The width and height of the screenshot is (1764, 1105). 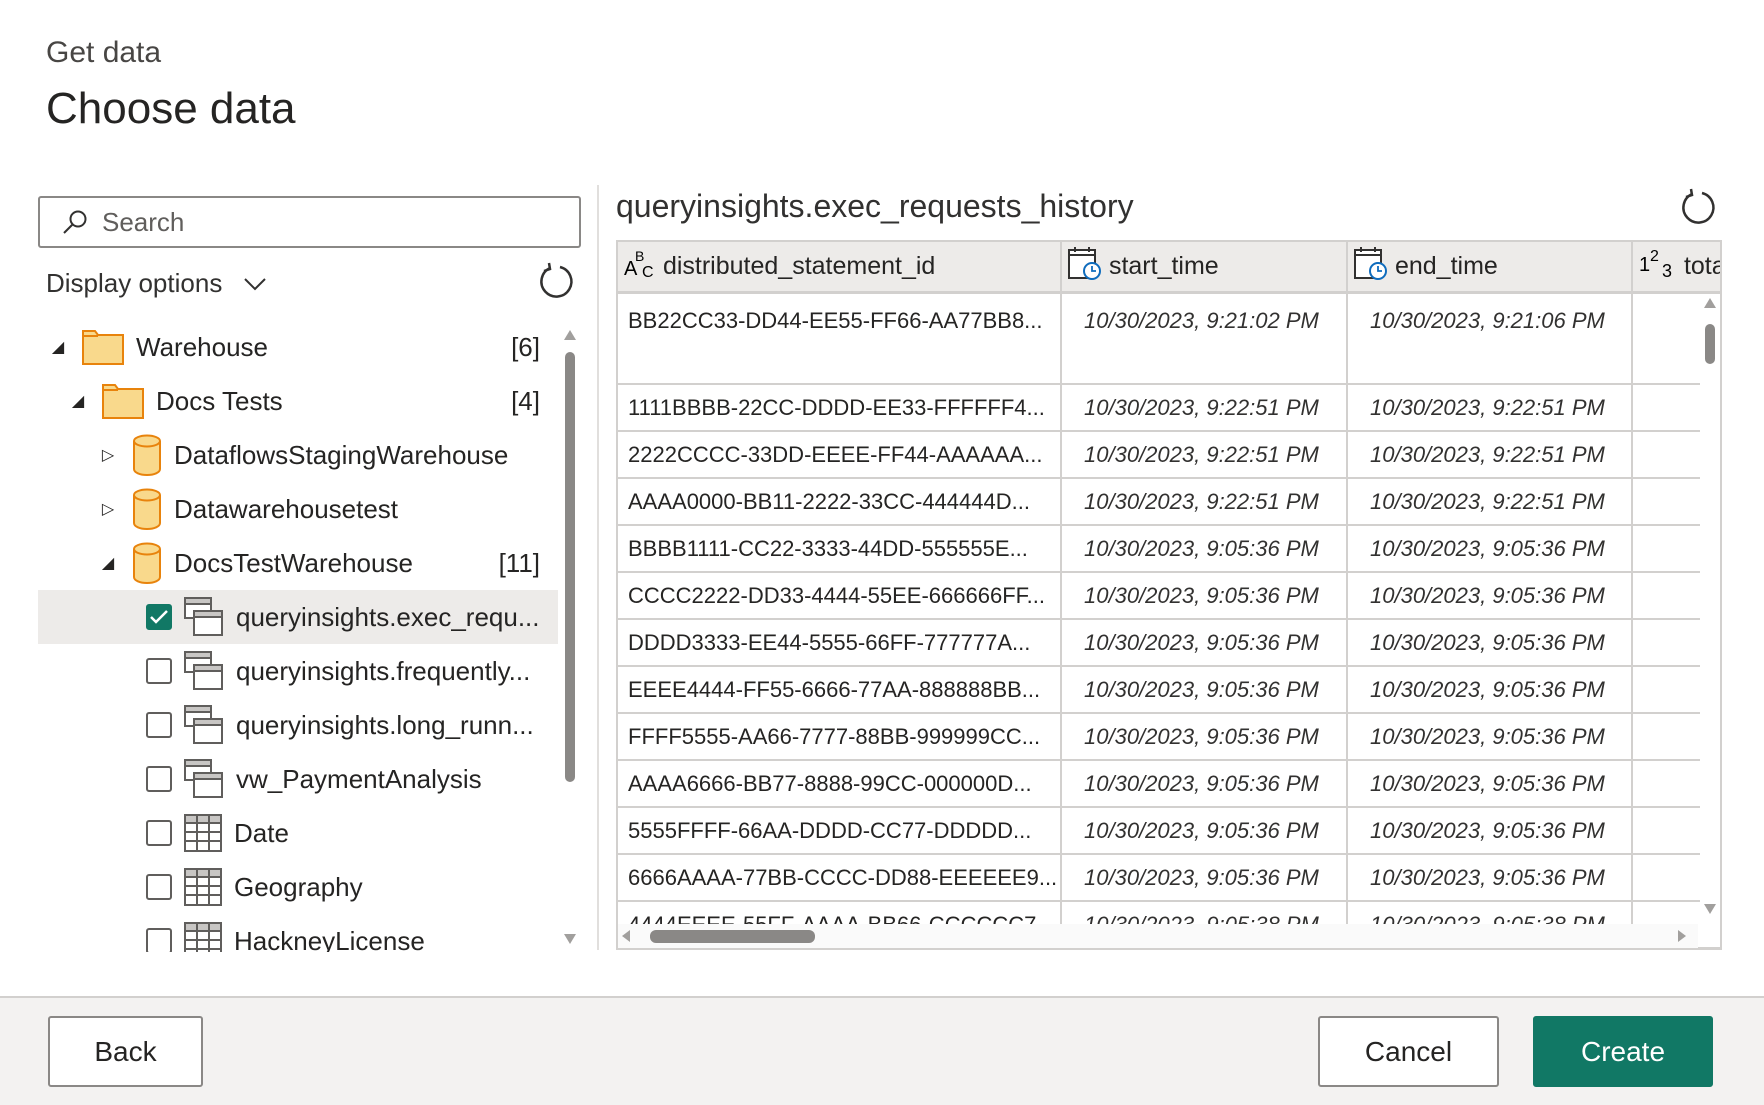 I want to click on tree-item-label: Date, so click(x=261, y=832).